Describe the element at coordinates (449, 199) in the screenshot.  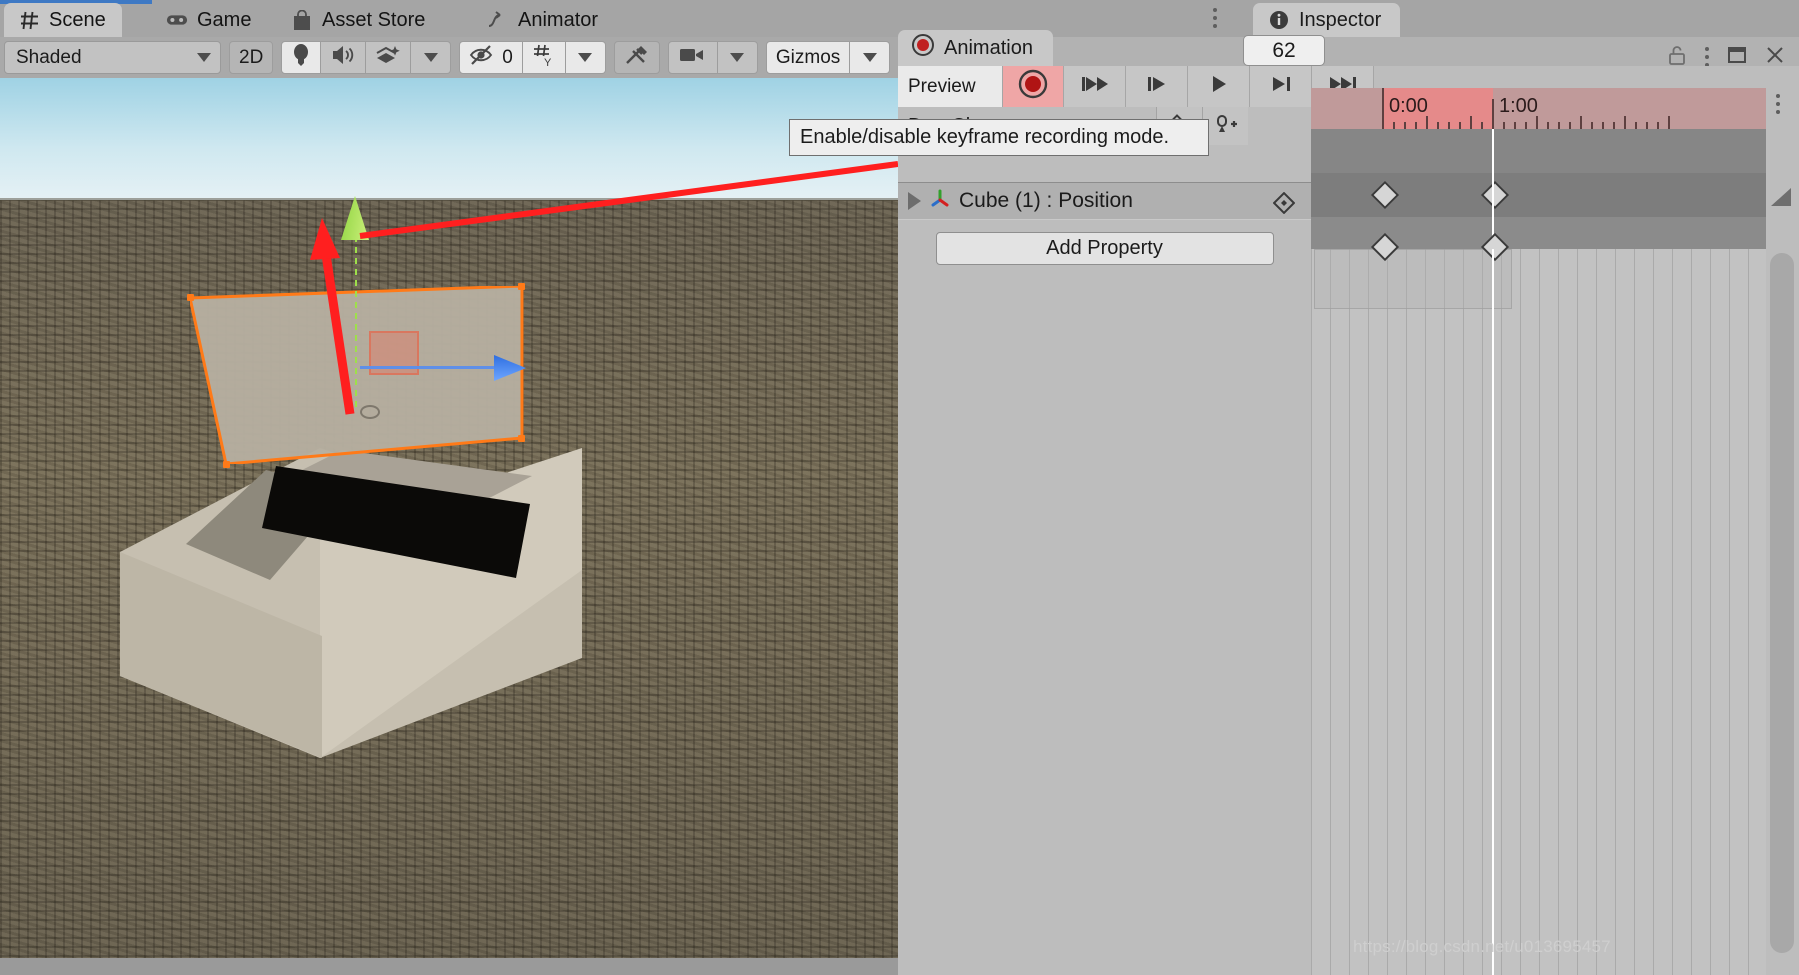
I see `scene-horizon-line` at that location.